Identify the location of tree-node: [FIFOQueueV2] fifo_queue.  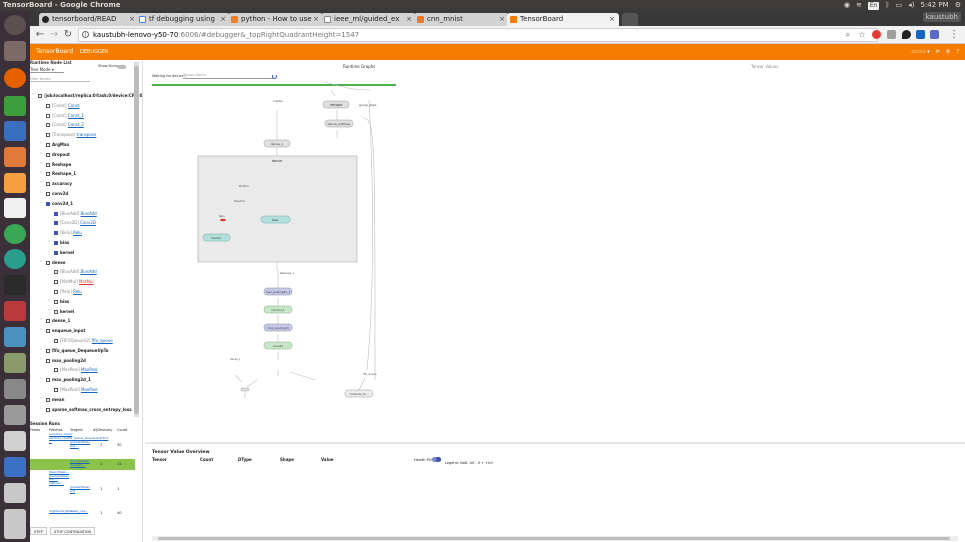
(80, 341).